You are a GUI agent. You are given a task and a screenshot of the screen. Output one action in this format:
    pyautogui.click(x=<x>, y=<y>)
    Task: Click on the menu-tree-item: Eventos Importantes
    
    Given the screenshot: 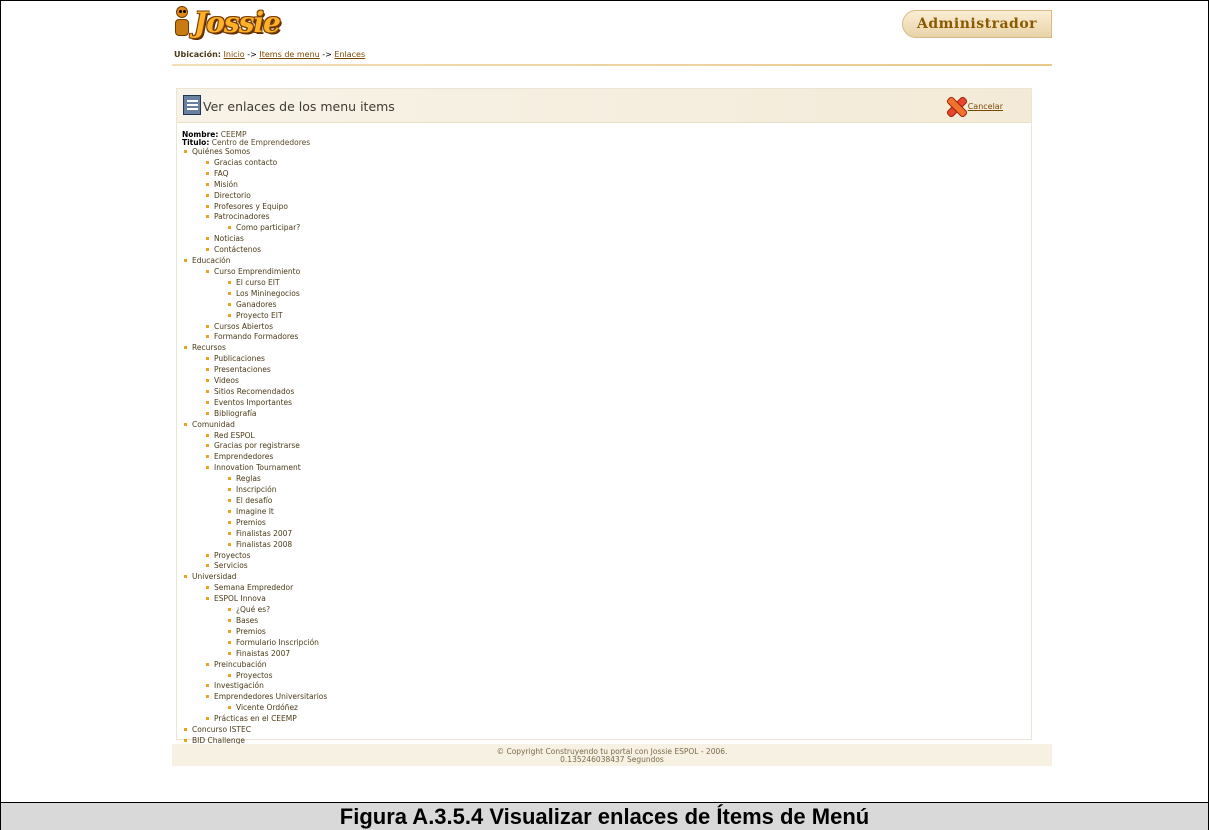 What is the action you would take?
    pyautogui.click(x=265, y=403)
    